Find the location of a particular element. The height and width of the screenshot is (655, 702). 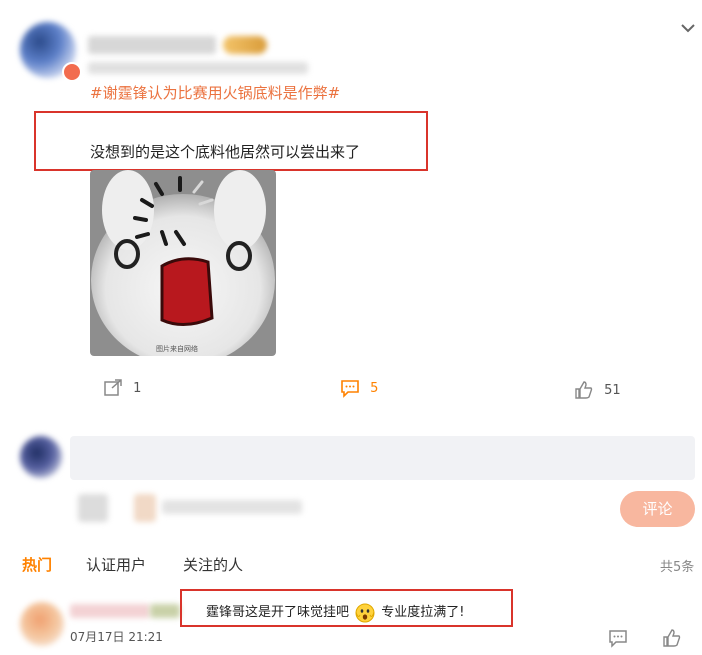

comment-icon is located at coordinates (350, 389).